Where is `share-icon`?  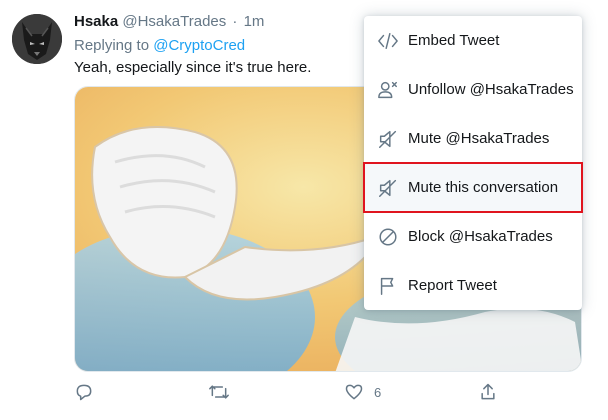 share-icon is located at coordinates (488, 392).